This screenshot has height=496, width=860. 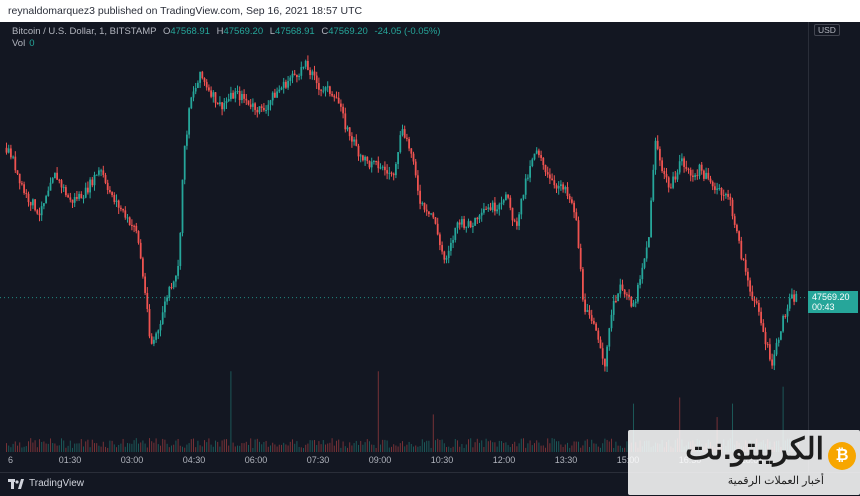 I want to click on tradingview-brand: TradingView, so click(x=46, y=483).